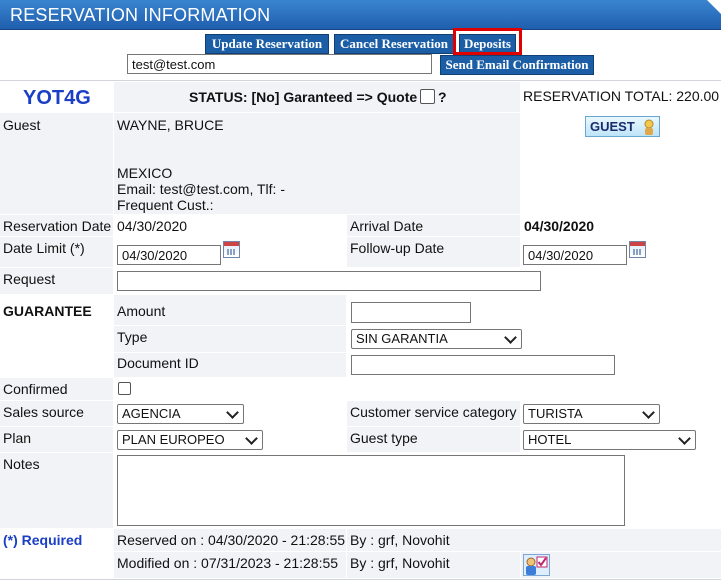 Image resolution: width=721 pixels, height=588 pixels. I want to click on reservation-date-label: Reservation Date, so click(57, 226).